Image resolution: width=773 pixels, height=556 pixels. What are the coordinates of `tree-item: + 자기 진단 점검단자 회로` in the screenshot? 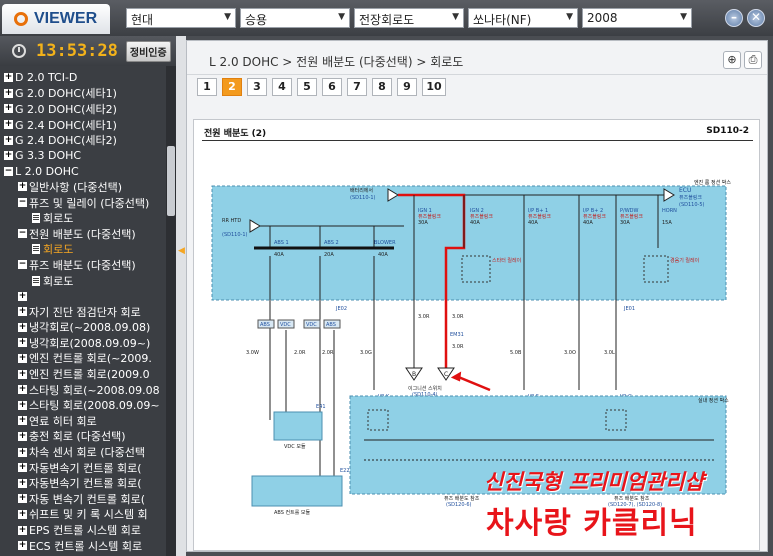 It's located at (84, 312).